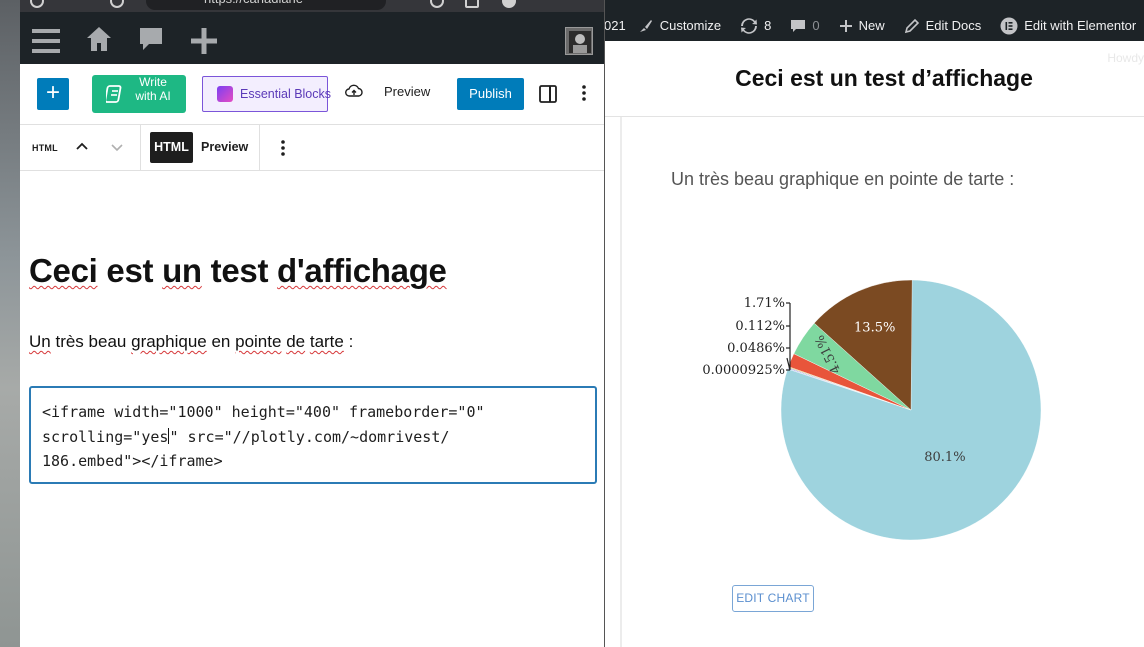  I want to click on edit-docs-link: Edit Docs, so click(943, 26).